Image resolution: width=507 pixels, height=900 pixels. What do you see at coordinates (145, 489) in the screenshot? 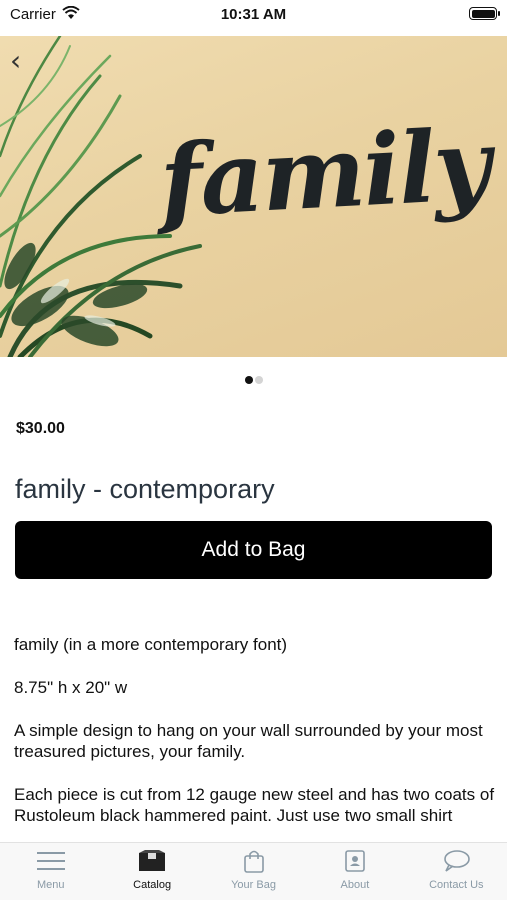
I see `product-title: family - contemporary` at bounding box center [145, 489].